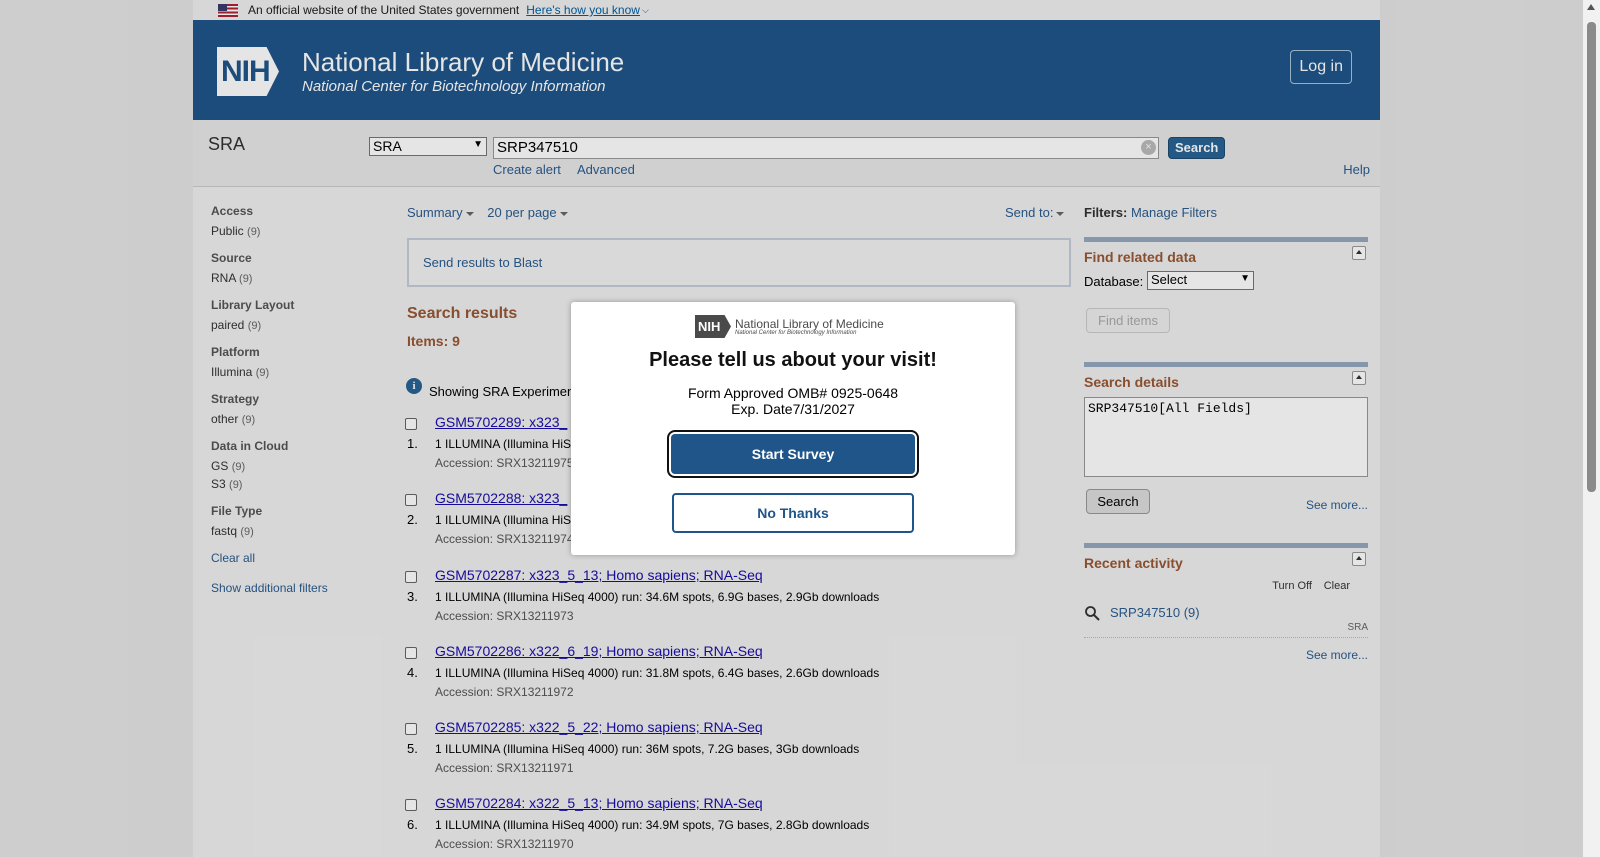 The width and height of the screenshot is (1600, 857). Describe the element at coordinates (793, 513) in the screenshot. I see `no-thanks-button: No Thanks` at that location.